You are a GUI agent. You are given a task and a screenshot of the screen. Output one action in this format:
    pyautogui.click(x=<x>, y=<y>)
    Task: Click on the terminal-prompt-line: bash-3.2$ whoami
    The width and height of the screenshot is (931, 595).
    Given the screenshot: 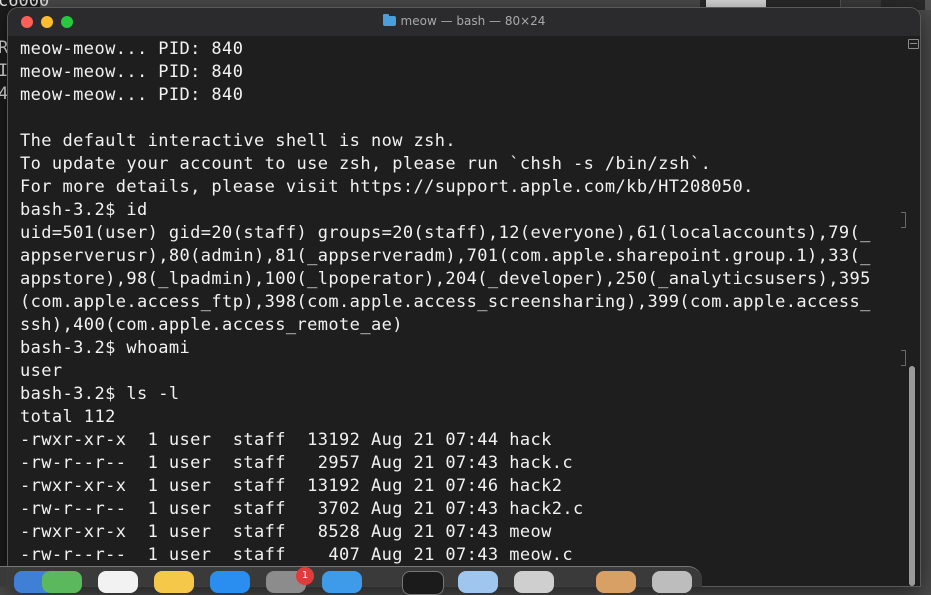 What is the action you would take?
    pyautogui.click(x=105, y=348)
    